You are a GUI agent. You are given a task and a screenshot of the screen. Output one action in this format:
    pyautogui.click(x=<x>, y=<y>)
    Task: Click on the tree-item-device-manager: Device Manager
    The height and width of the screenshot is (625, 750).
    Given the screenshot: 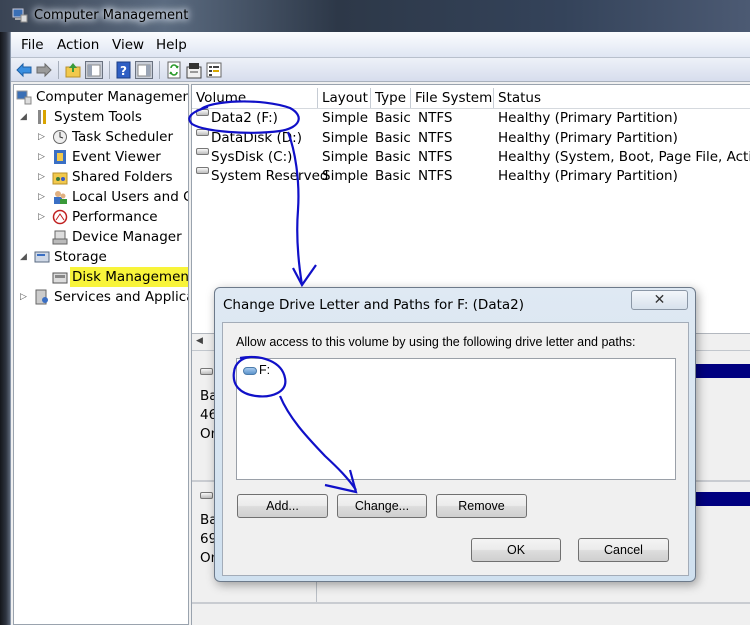 What is the action you would take?
    pyautogui.click(x=113, y=237)
    